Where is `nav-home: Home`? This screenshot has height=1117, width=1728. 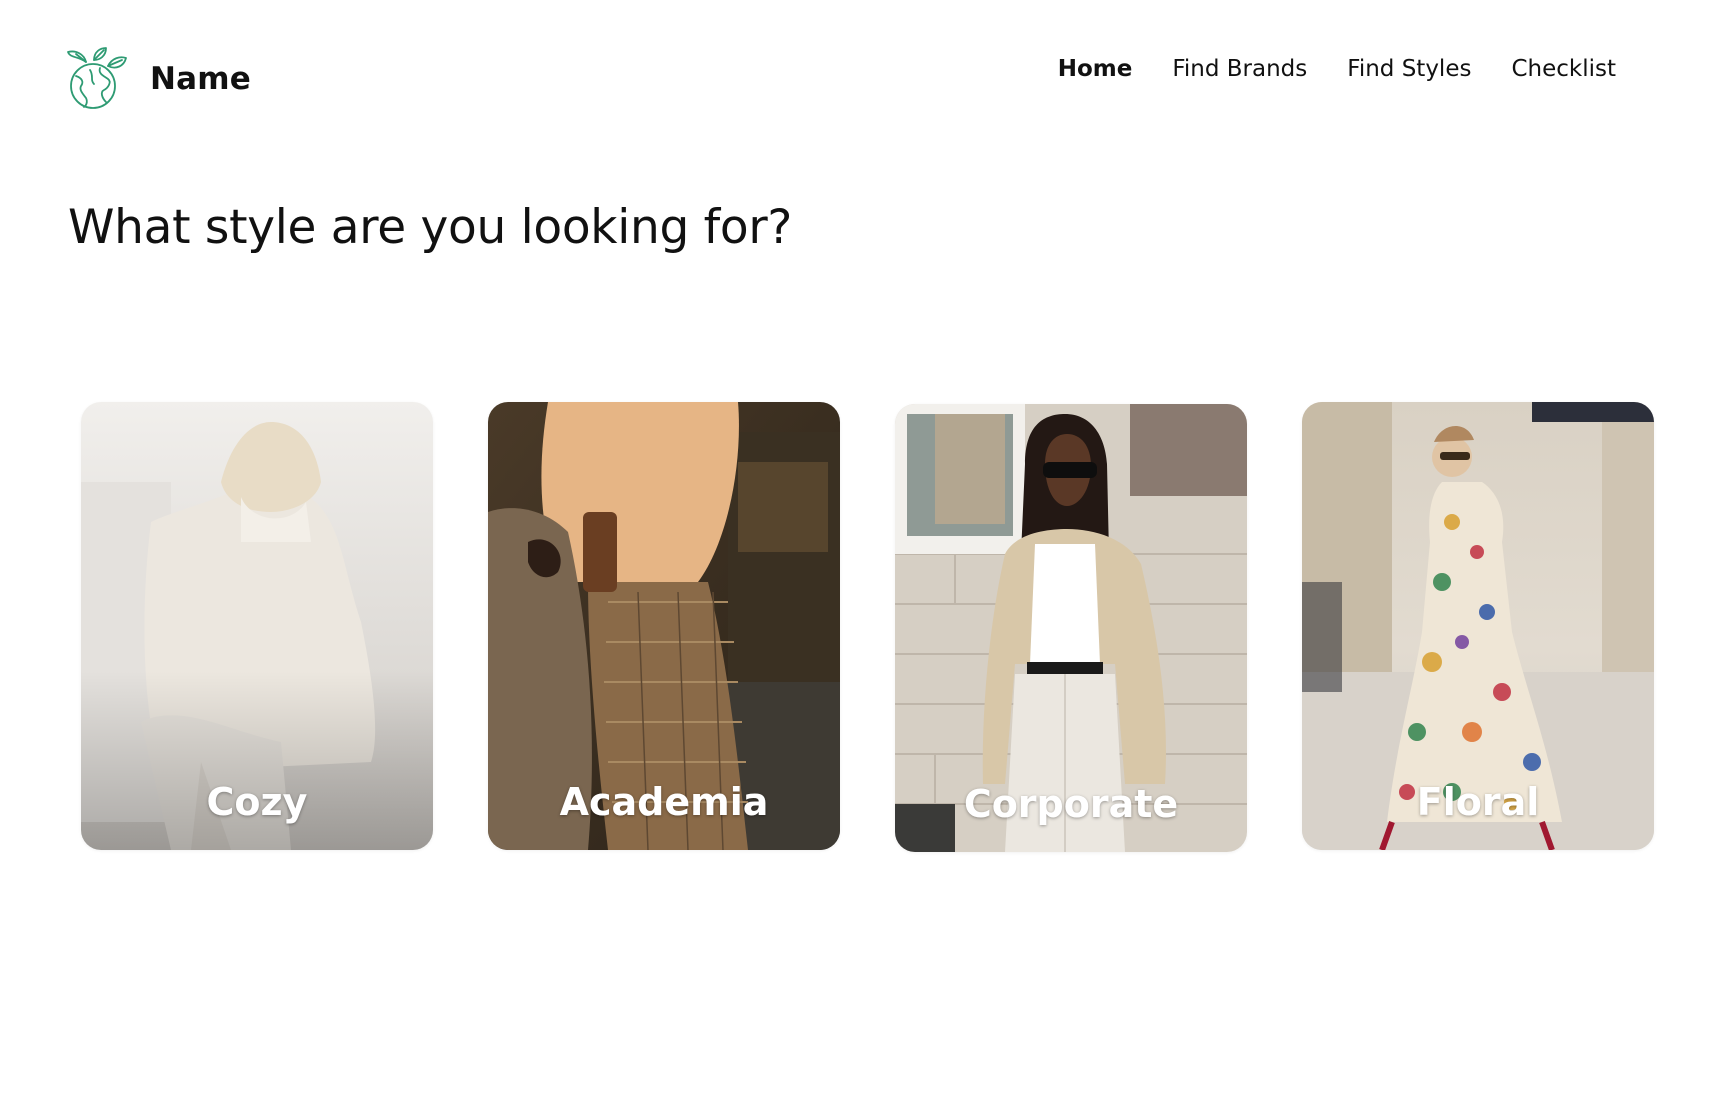
nav-home: Home is located at coordinates (1095, 69).